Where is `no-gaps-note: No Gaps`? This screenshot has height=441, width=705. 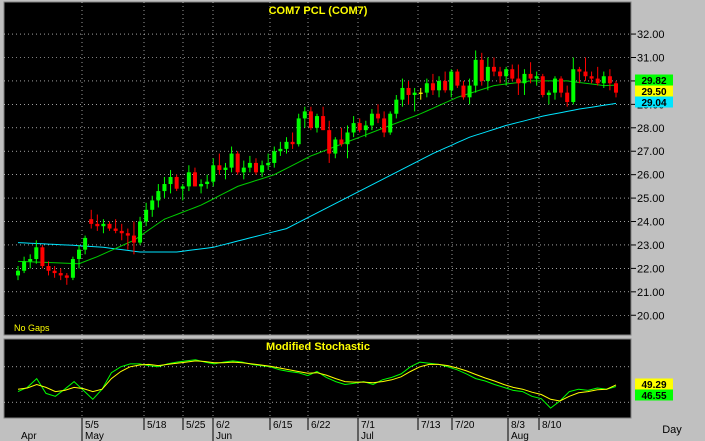 no-gaps-note: No Gaps is located at coordinates (32, 328).